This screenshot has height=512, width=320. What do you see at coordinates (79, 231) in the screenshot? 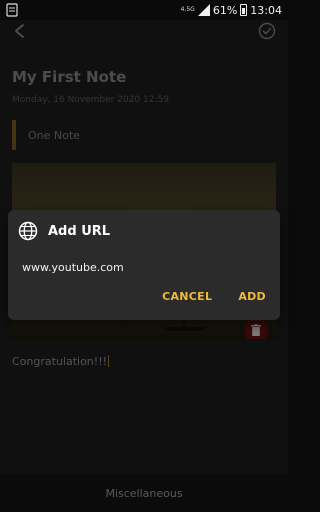
I see `dialog-title: Add URL` at bounding box center [79, 231].